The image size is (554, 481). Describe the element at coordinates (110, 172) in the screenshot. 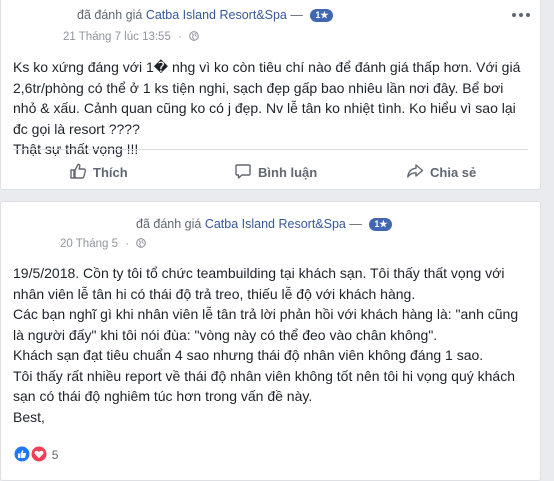

I see `like-label: Thích` at that location.